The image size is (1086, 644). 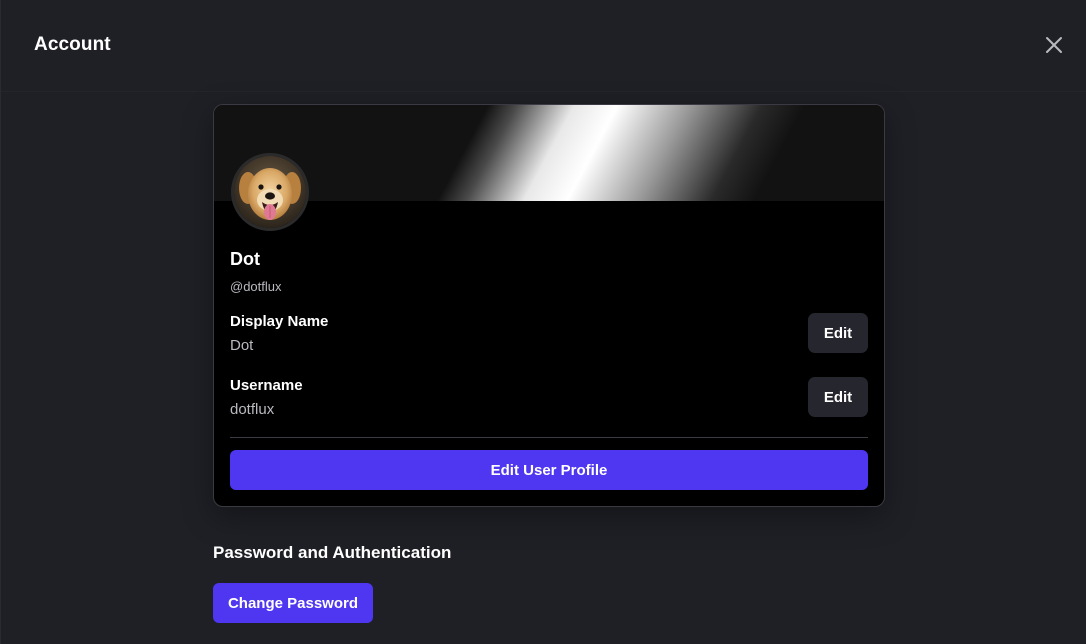 I want to click on username-value: dotflux, so click(x=252, y=409).